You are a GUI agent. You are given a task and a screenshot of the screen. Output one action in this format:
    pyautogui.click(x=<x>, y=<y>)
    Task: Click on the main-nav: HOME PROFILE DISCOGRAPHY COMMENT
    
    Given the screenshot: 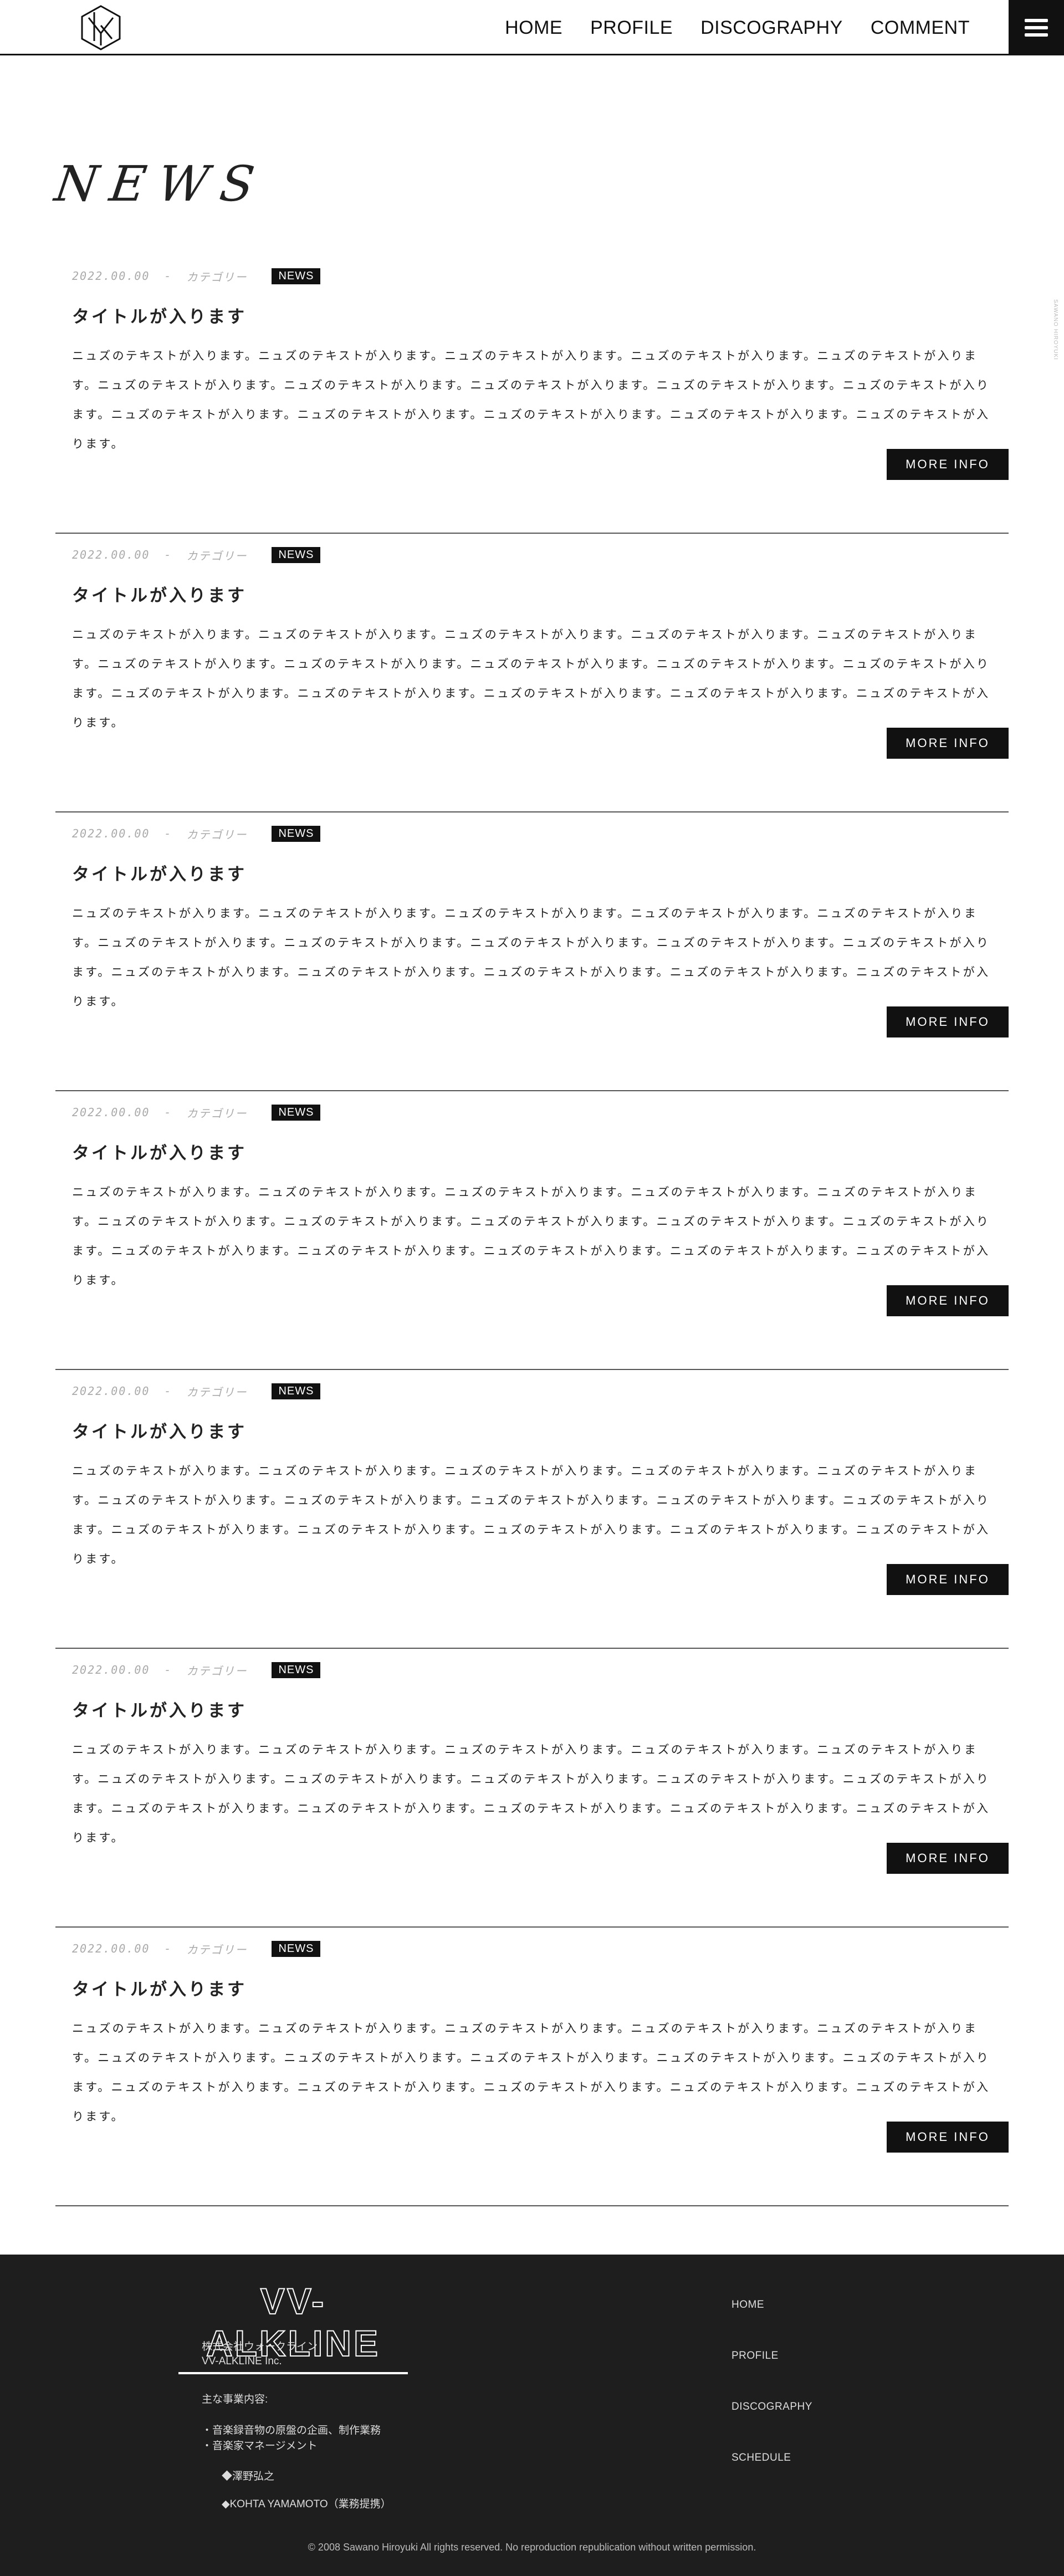 What is the action you would take?
    pyautogui.click(x=737, y=27)
    